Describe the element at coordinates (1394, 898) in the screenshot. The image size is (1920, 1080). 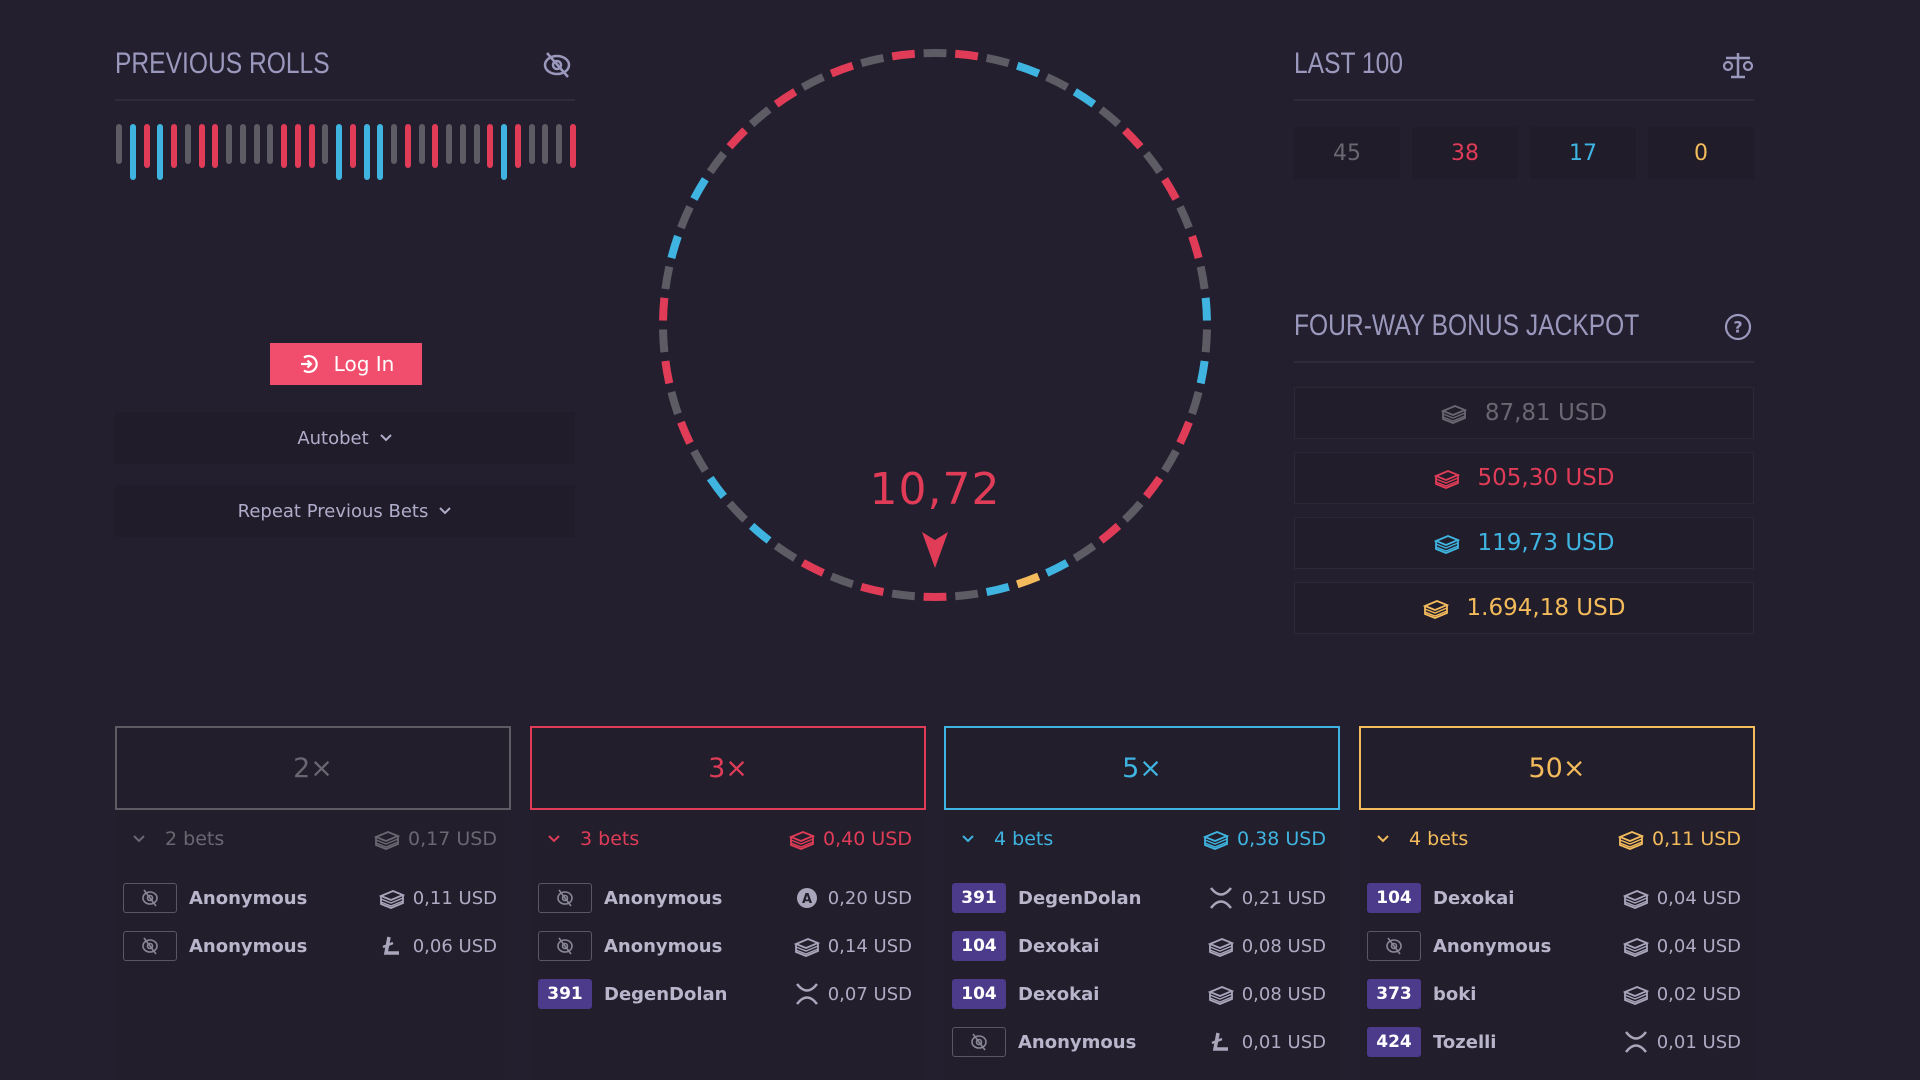
I see `user-level-badge: 104` at that location.